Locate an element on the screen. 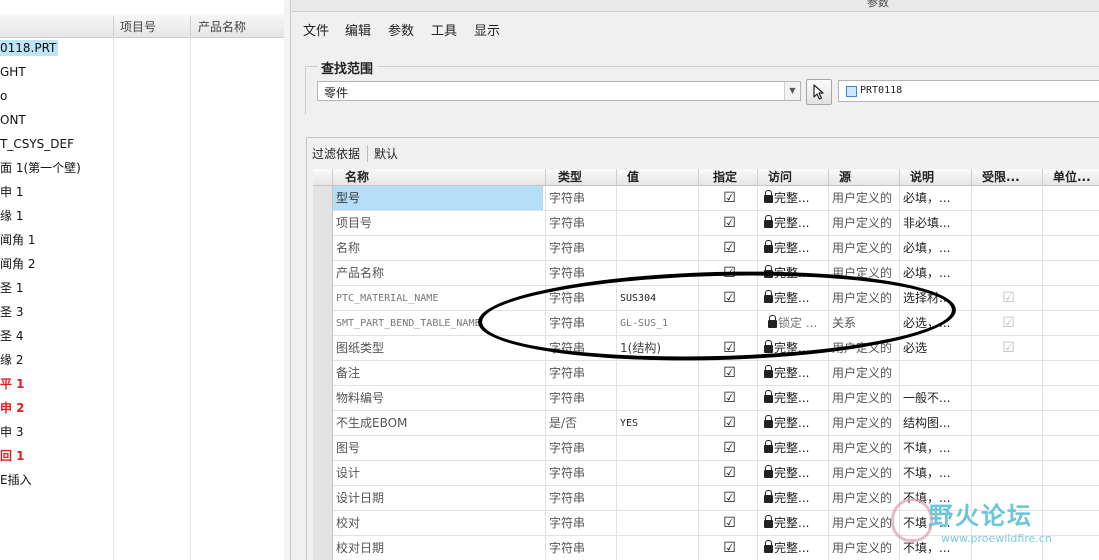 The image size is (1099, 560). filter-value: 默认 is located at coordinates (386, 153).